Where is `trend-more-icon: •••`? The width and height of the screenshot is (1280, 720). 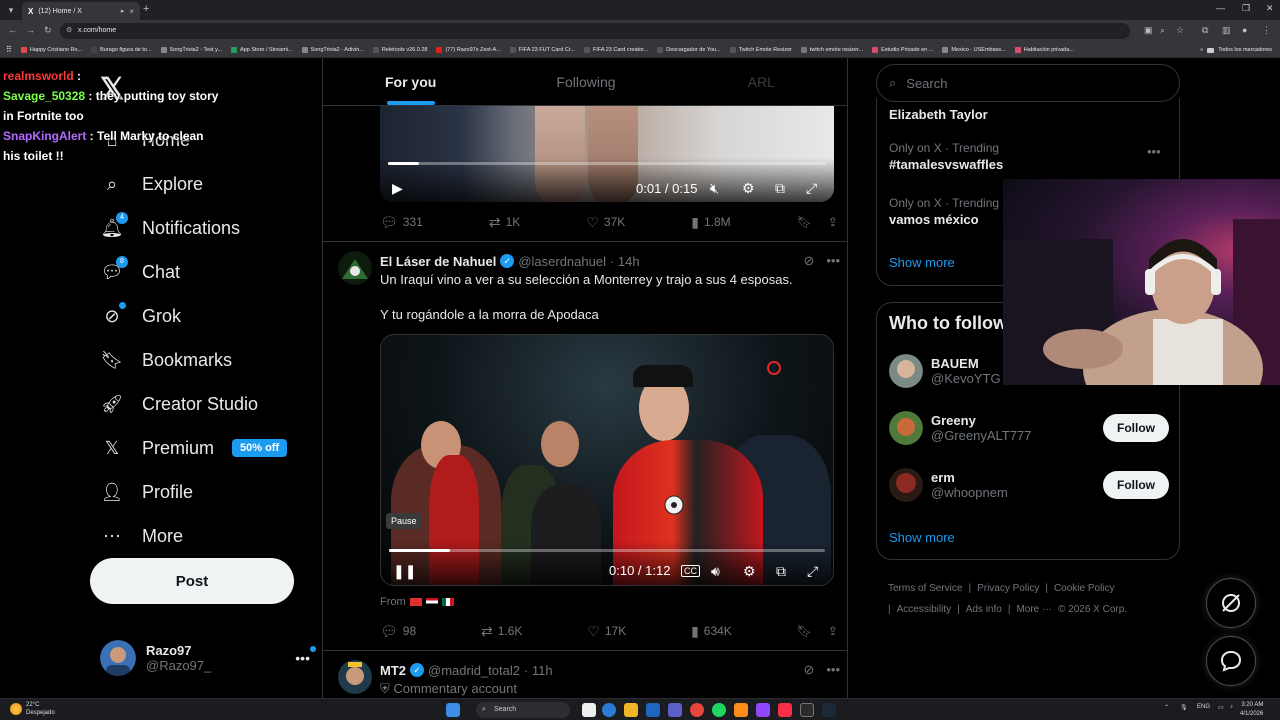
trend-more-icon: ••• is located at coordinates (1154, 151).